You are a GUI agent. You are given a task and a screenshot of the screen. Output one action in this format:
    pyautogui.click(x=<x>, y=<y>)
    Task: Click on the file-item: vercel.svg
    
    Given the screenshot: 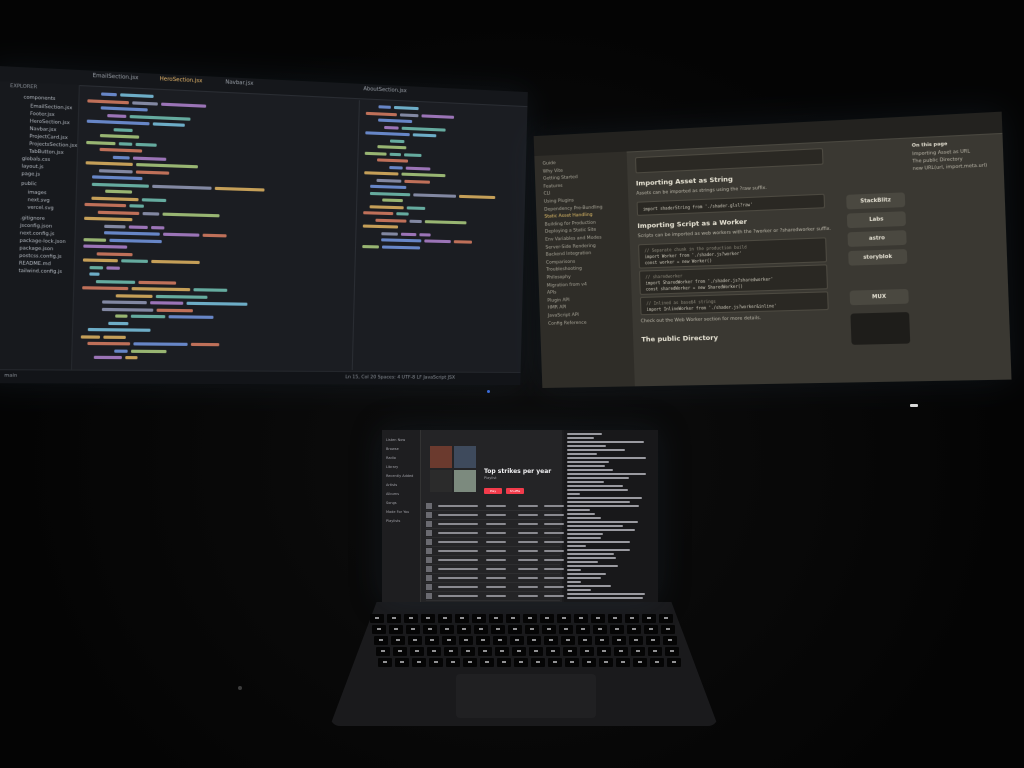 What is the action you would take?
    pyautogui.click(x=40, y=208)
    